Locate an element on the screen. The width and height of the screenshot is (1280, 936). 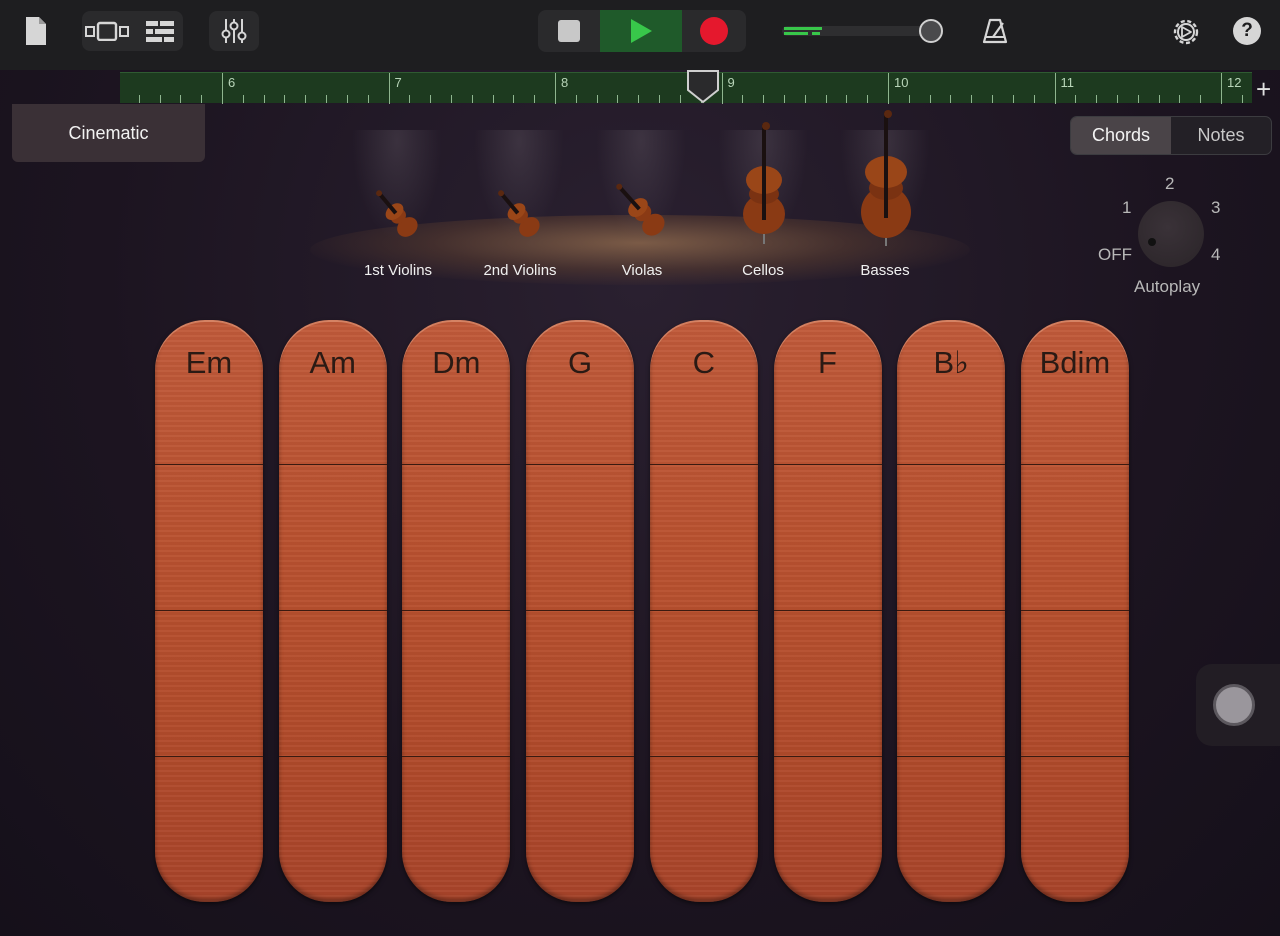
instrument-label-2nd-violins: 2nd Violins is located at coordinates (520, 270).